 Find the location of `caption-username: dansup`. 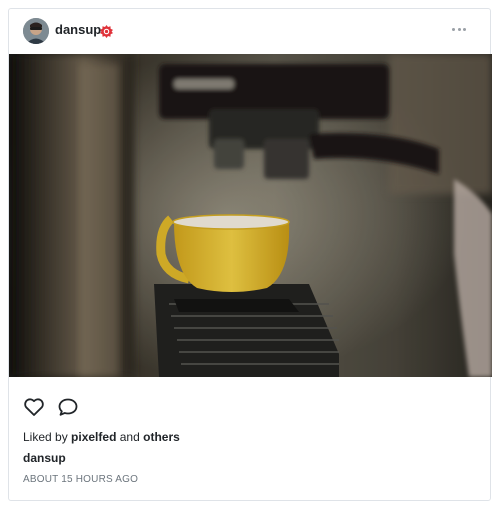

caption-username: dansup is located at coordinates (44, 458).